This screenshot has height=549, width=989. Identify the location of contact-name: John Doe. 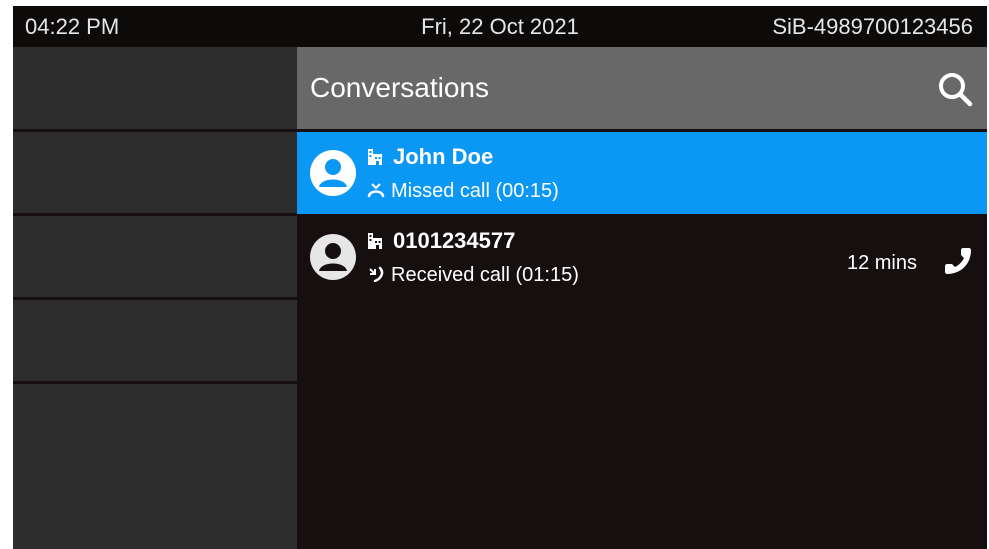
(443, 156).